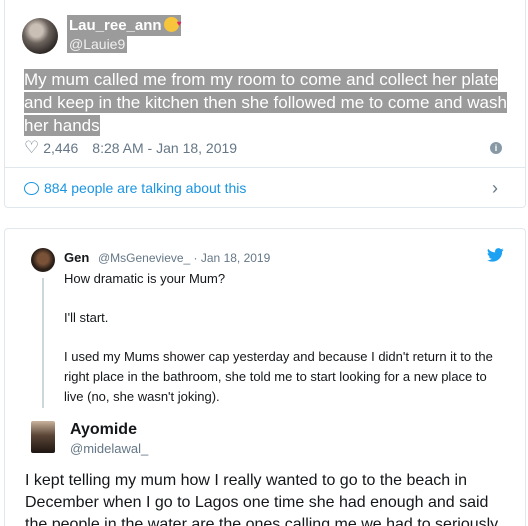 This screenshot has width=528, height=526. Describe the element at coordinates (60, 148) in the screenshot. I see `like-count: 2,446` at that location.